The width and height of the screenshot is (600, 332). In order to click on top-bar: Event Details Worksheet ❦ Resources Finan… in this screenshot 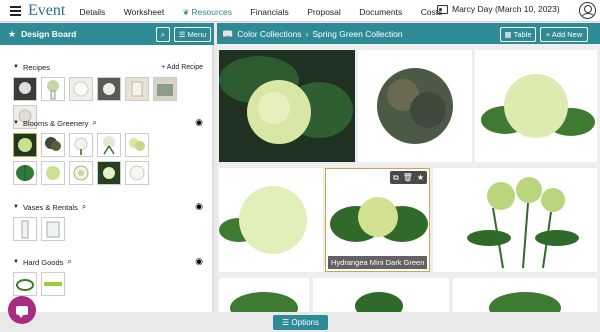, I will do `click(300, 11)`.